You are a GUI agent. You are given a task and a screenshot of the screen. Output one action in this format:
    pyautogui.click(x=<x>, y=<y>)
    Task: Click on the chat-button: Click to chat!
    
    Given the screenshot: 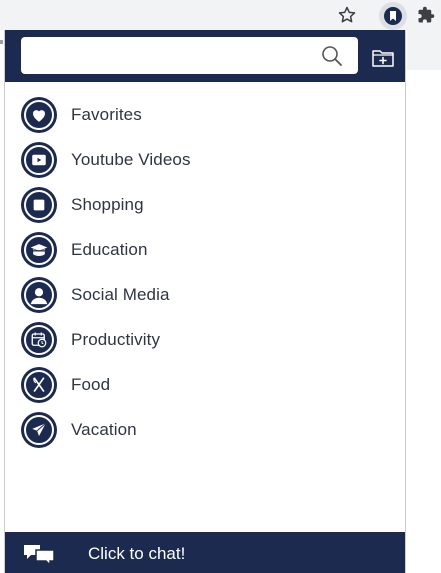 What is the action you would take?
    pyautogui.click(x=205, y=552)
    